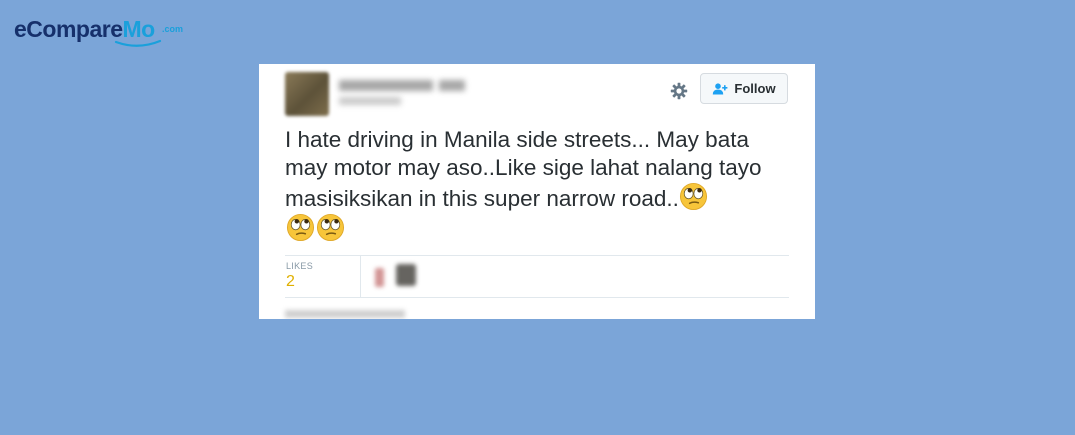 The image size is (1075, 435). I want to click on logo-swoosh-icon, so click(138, 43).